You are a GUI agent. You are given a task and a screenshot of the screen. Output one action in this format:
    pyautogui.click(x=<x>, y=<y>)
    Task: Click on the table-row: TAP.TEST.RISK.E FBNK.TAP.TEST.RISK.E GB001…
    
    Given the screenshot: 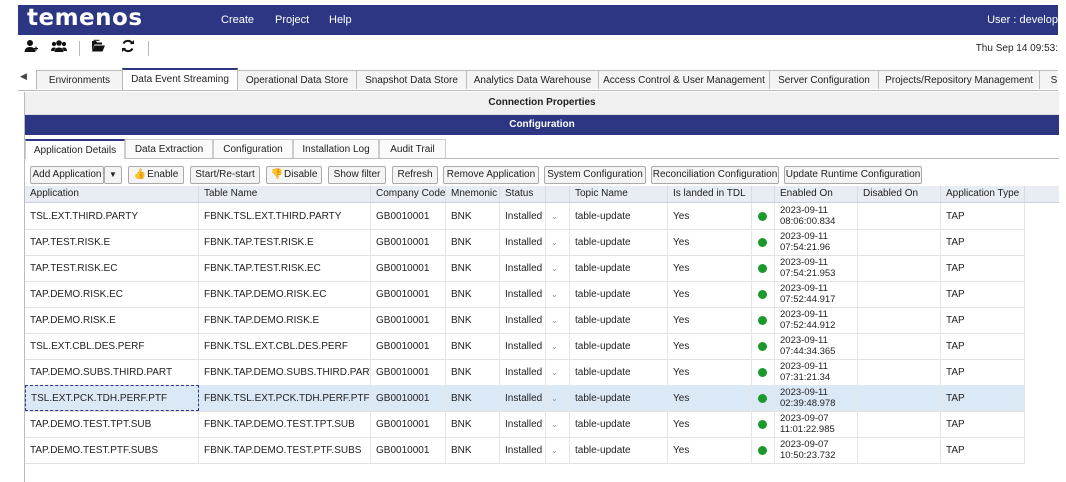 What is the action you would take?
    pyautogui.click(x=525, y=242)
    